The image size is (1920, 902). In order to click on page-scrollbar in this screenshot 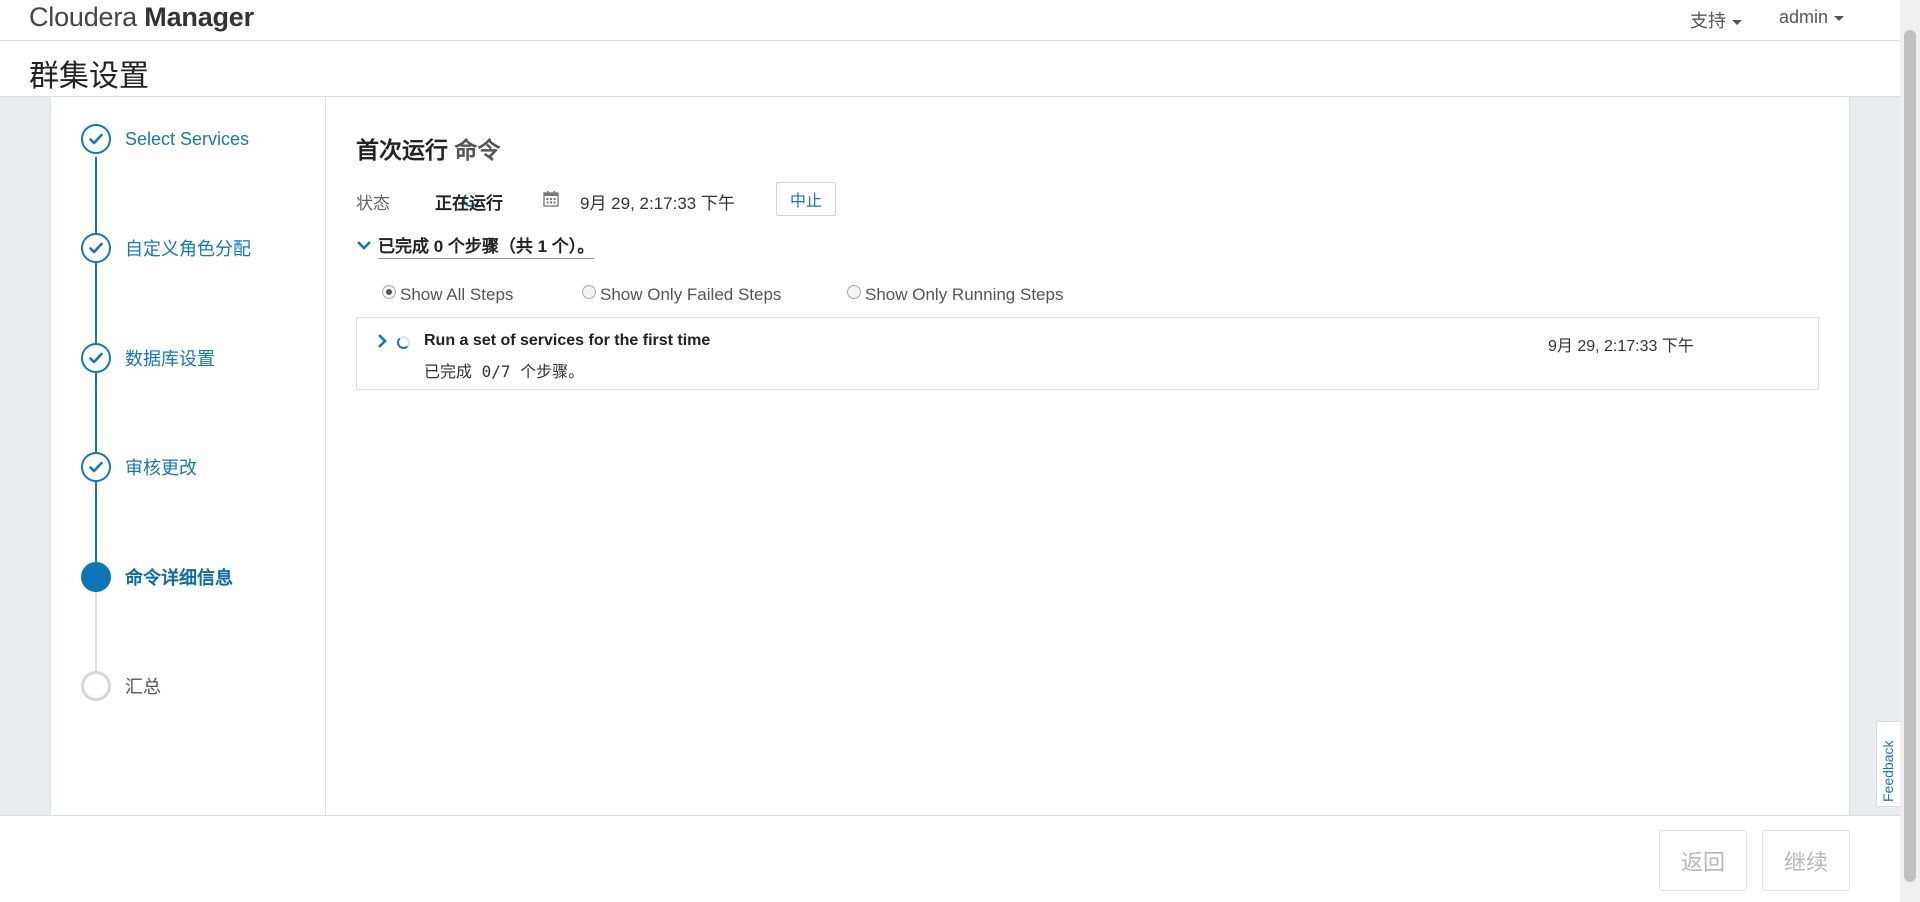, I will do `click(1910, 451)`.